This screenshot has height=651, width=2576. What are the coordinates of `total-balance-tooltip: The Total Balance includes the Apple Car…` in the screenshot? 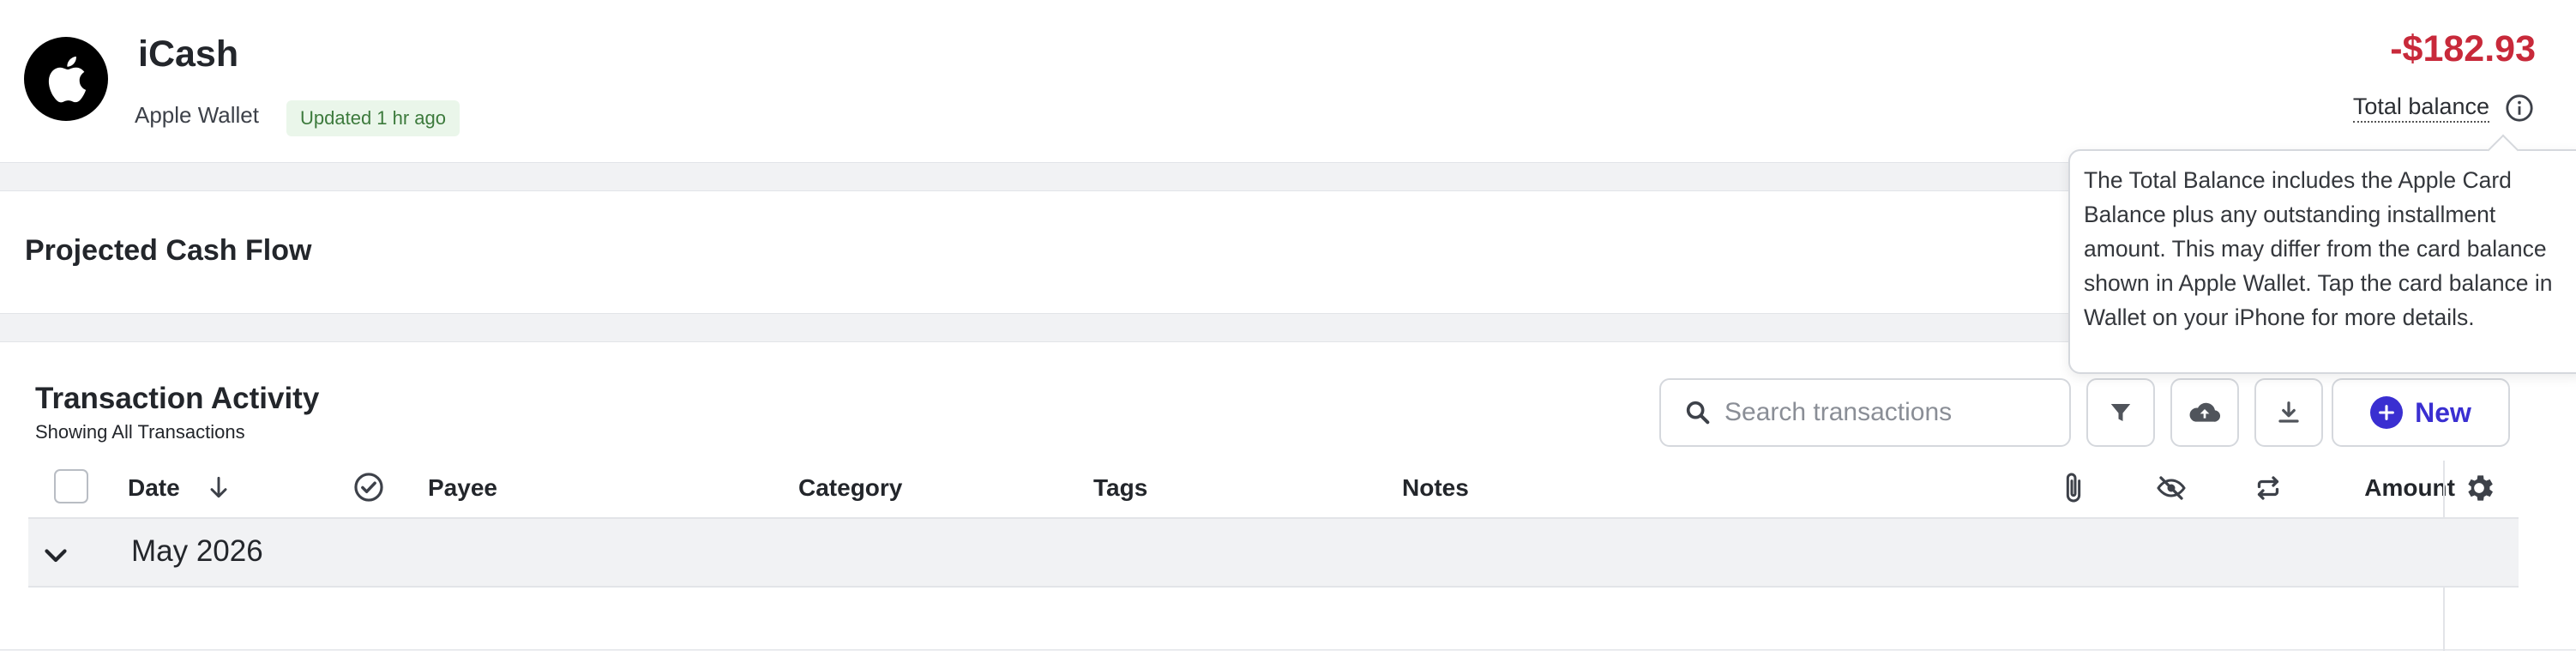 It's located at (2322, 261).